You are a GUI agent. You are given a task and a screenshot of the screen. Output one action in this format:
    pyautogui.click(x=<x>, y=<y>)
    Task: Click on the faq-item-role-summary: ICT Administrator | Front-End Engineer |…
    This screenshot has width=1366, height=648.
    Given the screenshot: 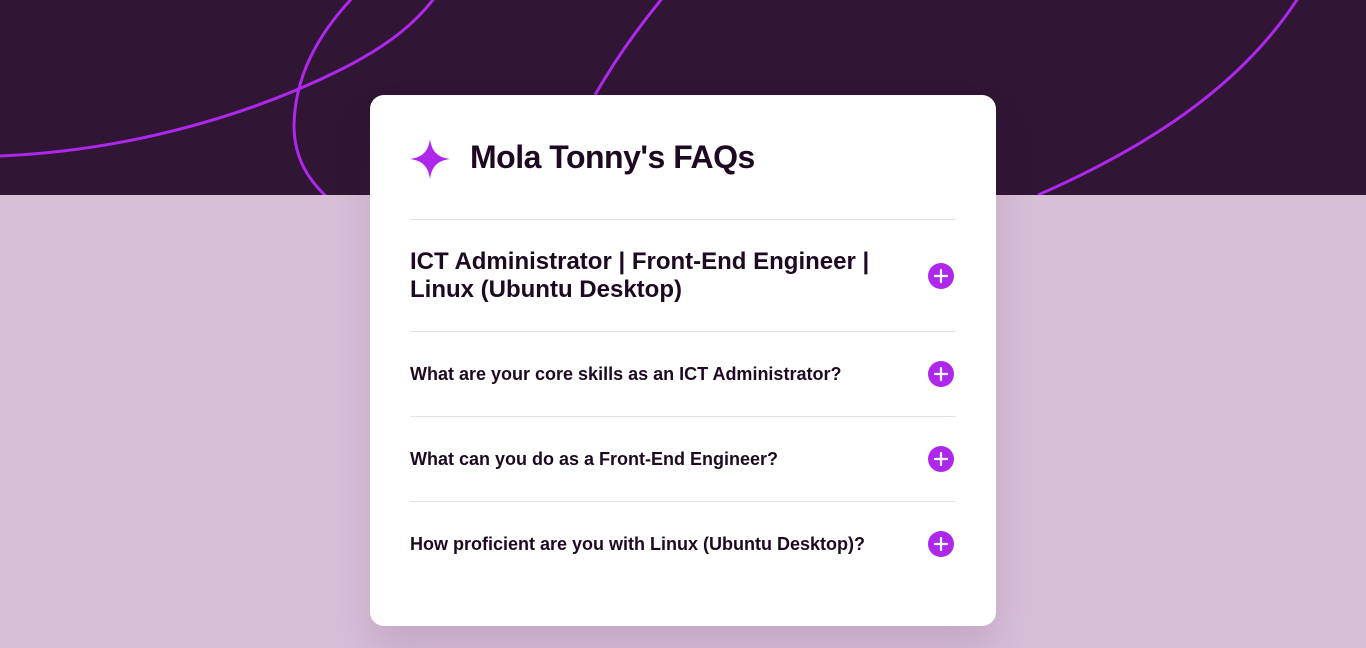 What is the action you would take?
    pyautogui.click(x=683, y=275)
    